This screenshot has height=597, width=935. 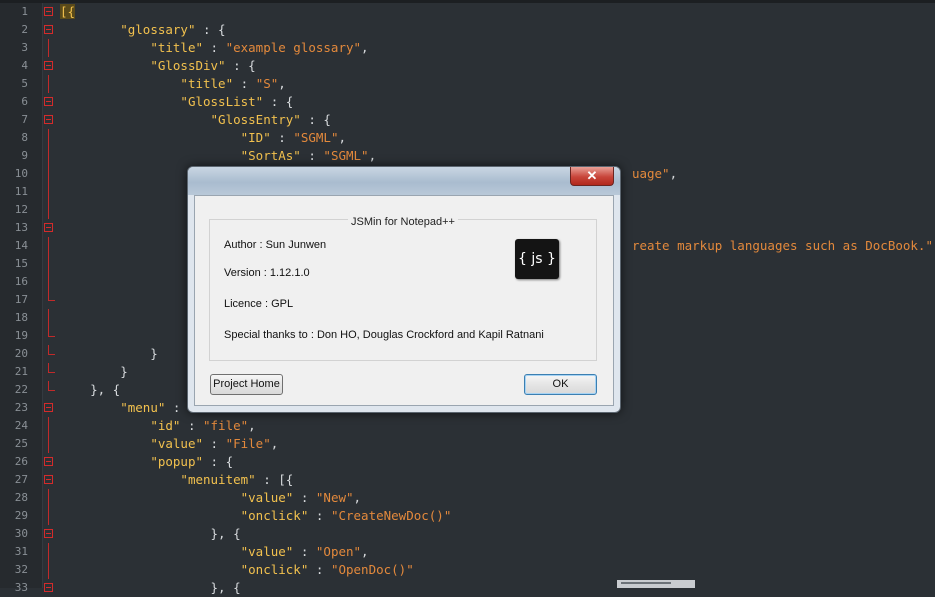 What do you see at coordinates (68, 12) in the screenshot?
I see `code-text: [{` at bounding box center [68, 12].